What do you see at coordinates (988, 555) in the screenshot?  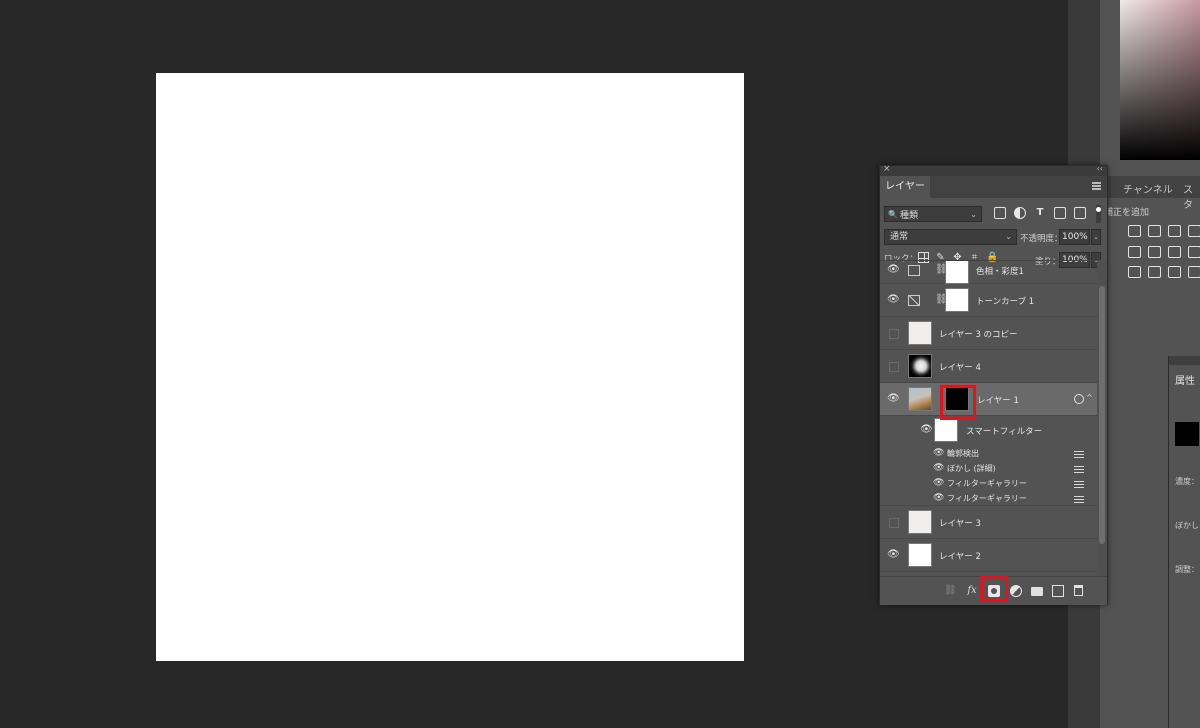 I see `layer-row: 👁 レイヤー 2` at bounding box center [988, 555].